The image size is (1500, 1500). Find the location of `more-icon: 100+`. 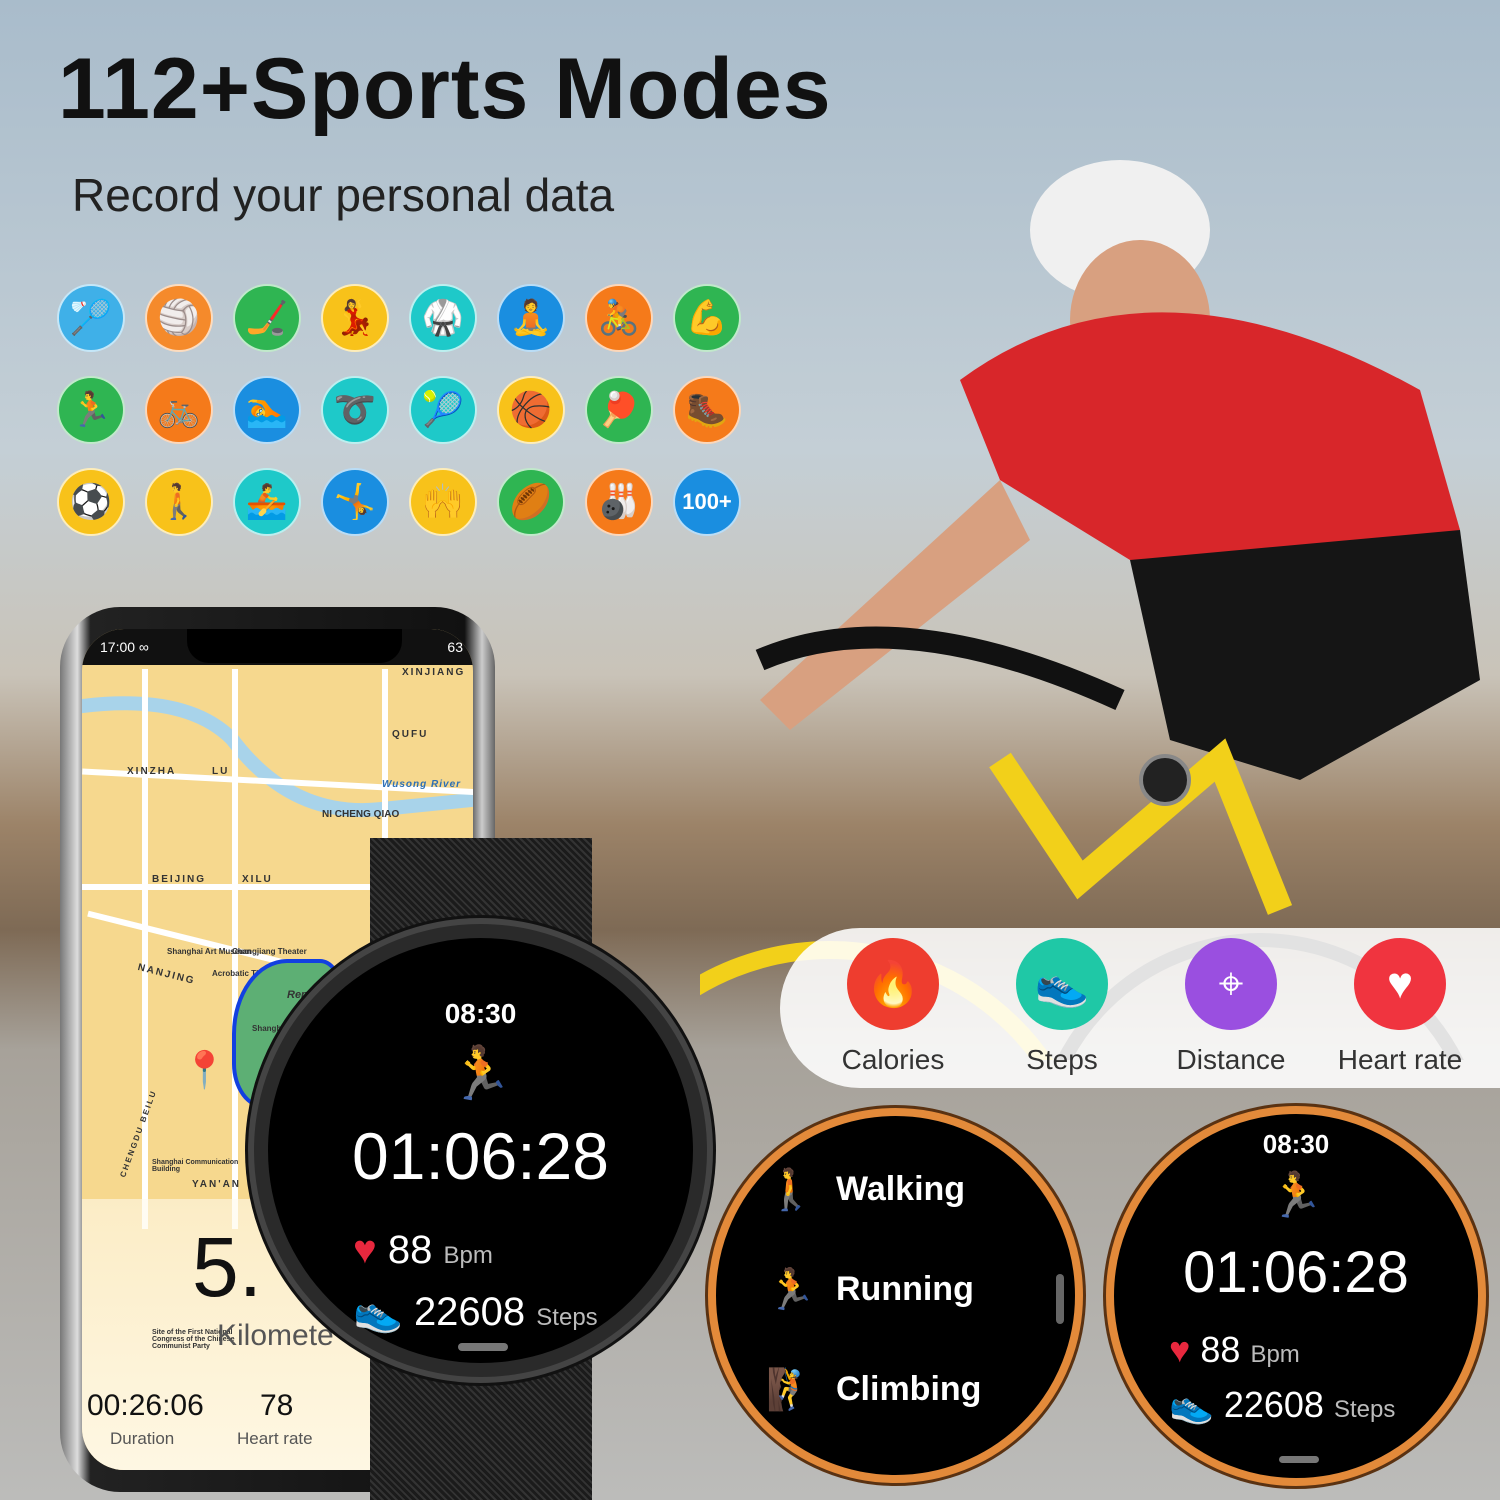

more-icon: 100+ is located at coordinates (707, 502).